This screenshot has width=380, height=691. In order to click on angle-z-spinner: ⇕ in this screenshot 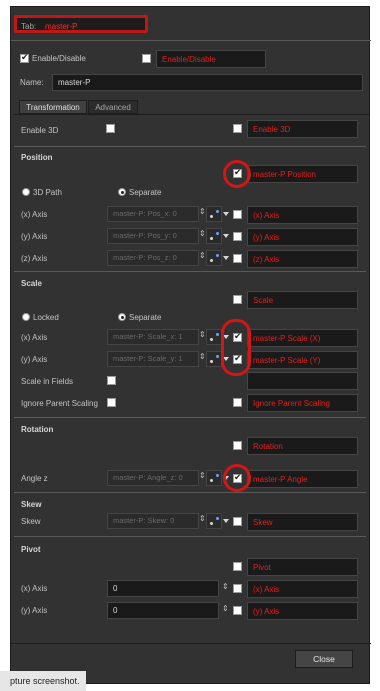, I will do `click(202, 475)`.